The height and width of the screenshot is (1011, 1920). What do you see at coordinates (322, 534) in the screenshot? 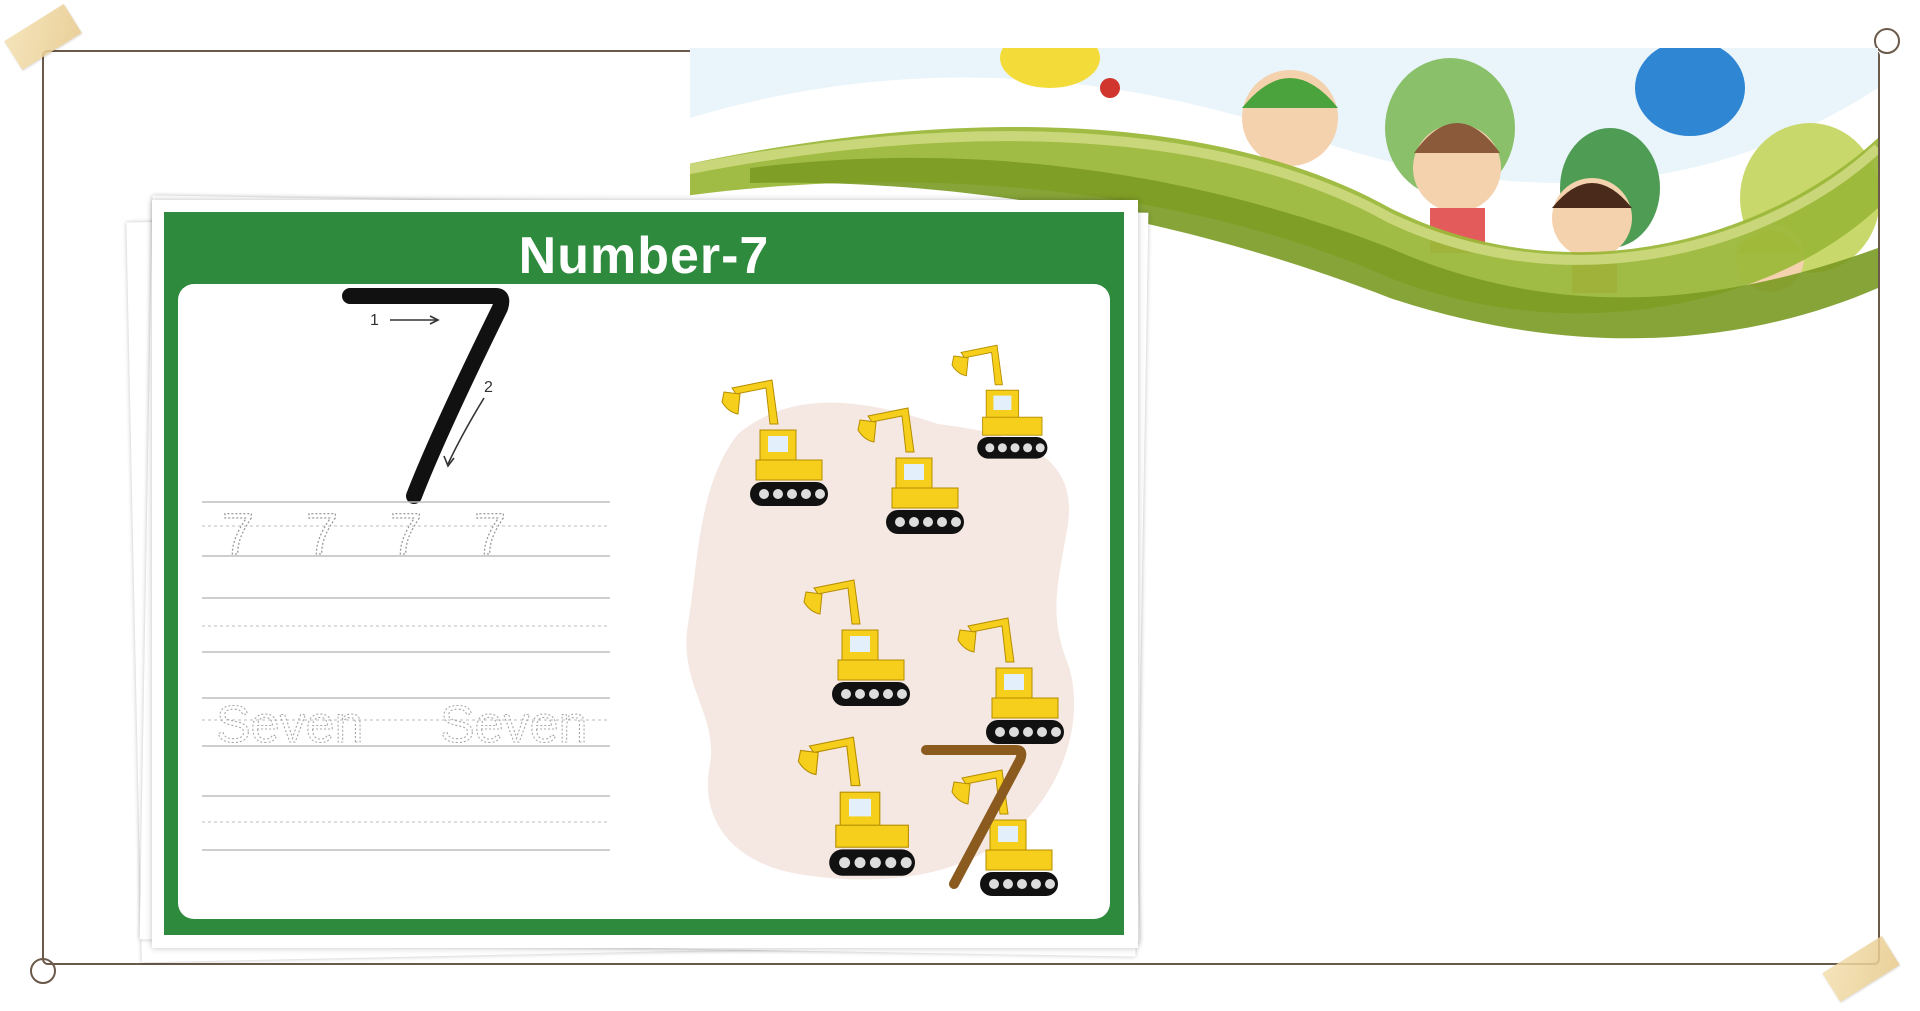
I see `trace-digit-2: 7` at bounding box center [322, 534].